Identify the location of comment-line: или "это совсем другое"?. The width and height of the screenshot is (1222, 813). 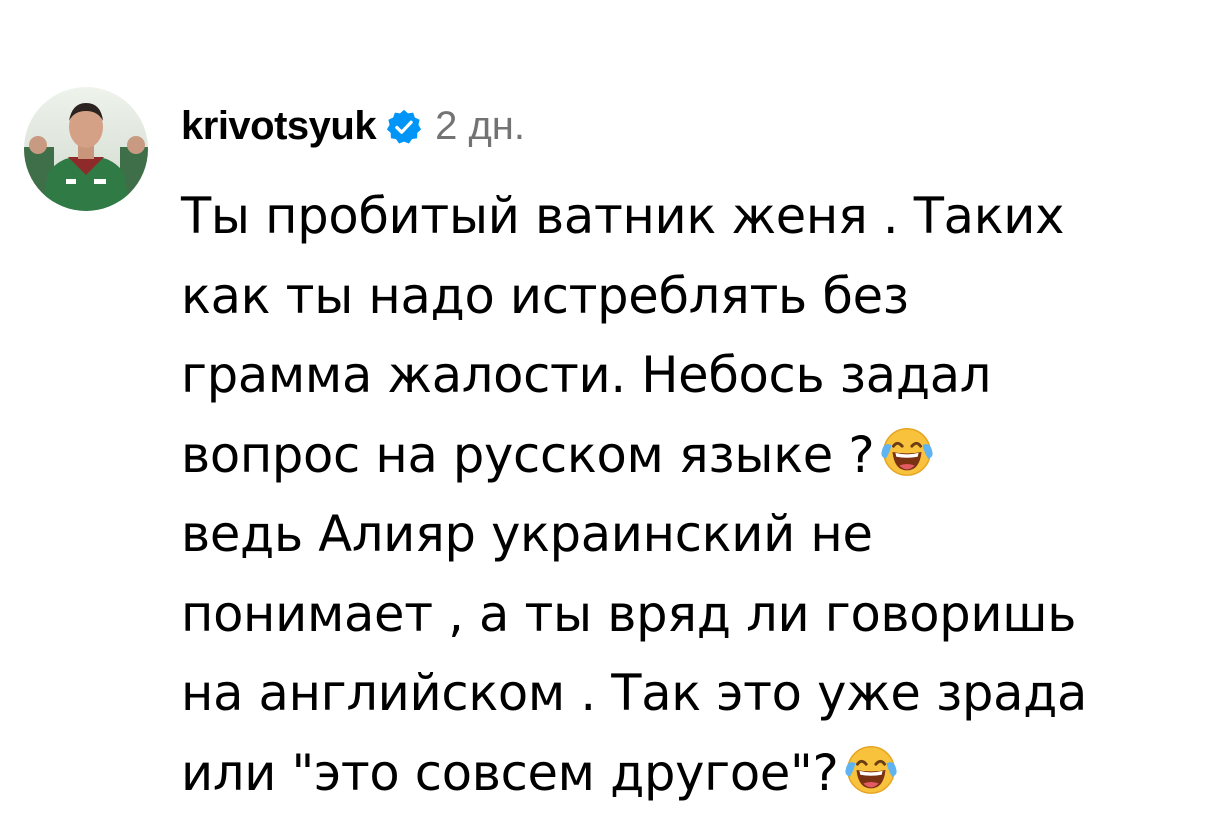
(696, 773).